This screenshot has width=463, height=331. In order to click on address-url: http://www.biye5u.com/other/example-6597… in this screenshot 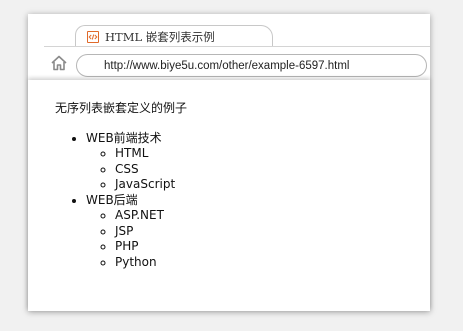, I will do `click(227, 65)`.